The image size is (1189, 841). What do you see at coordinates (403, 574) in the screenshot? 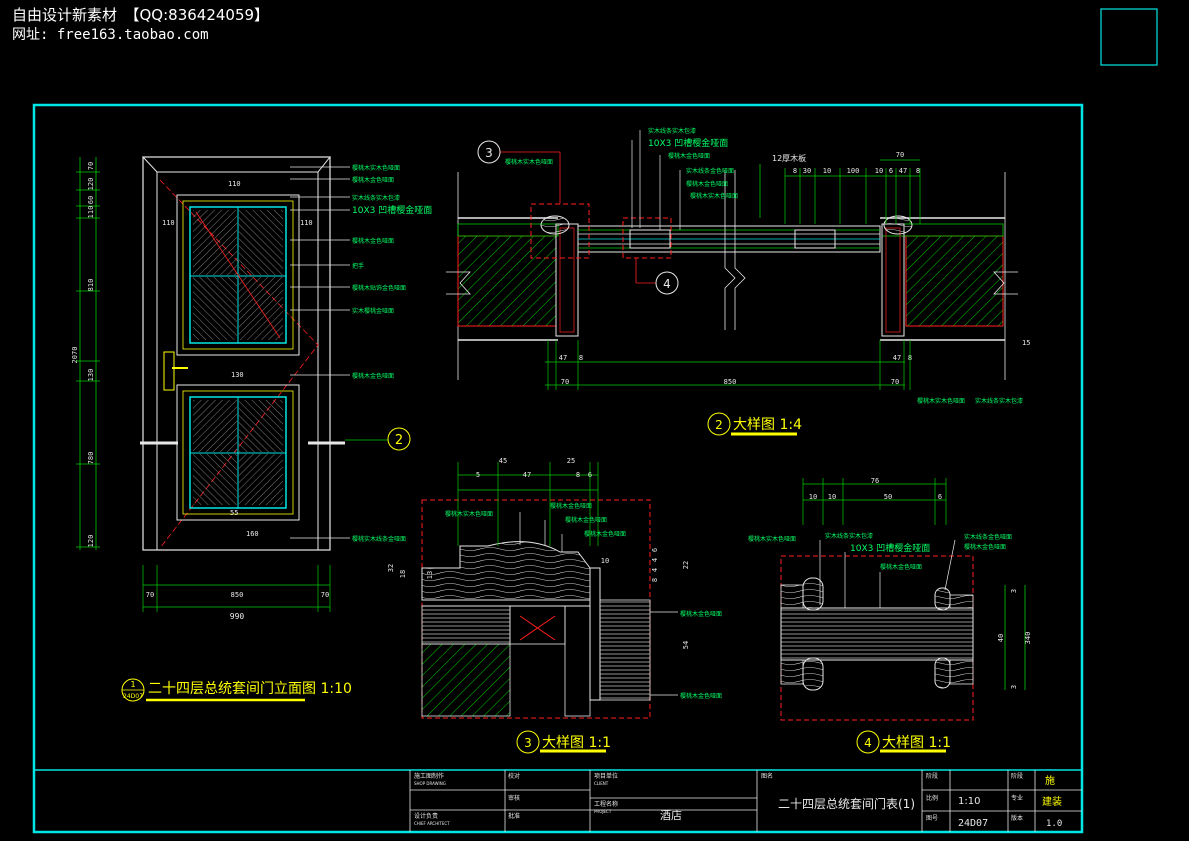
I see `dimension-label: 18` at bounding box center [403, 574].